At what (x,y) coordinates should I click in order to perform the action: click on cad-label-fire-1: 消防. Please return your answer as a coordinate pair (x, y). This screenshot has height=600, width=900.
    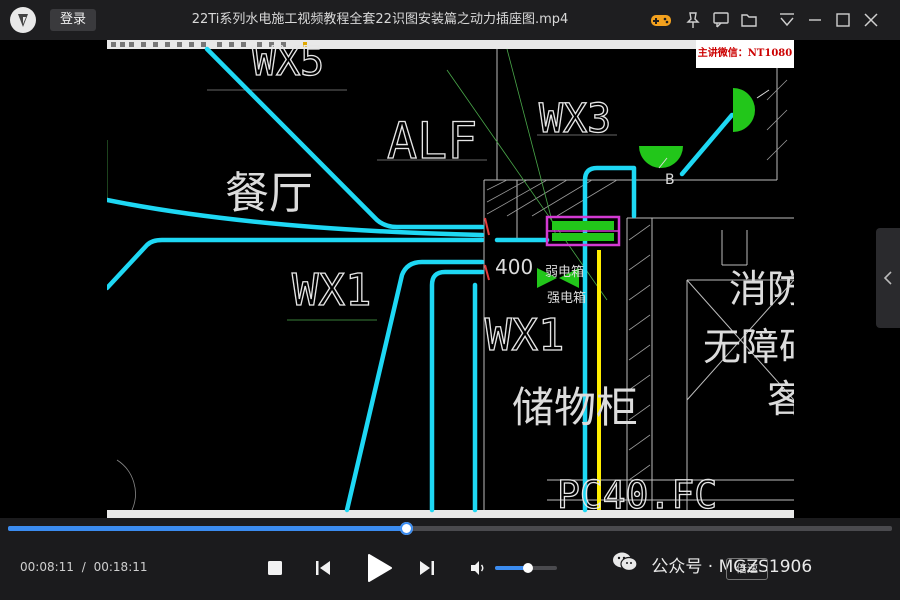
    Looking at the image, I should click on (761, 289).